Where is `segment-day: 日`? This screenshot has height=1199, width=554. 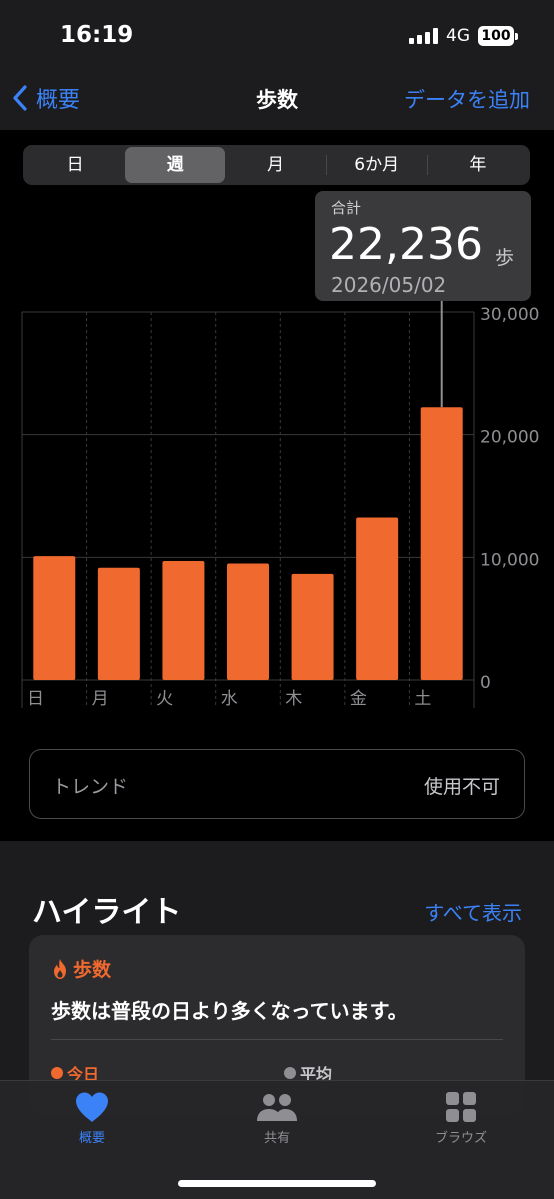
segment-day: 日 is located at coordinates (75, 165).